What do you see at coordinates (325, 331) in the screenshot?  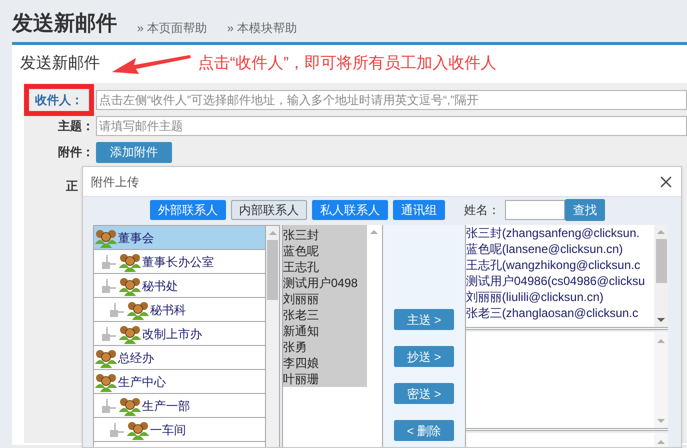 I see `contact-name: 新通知` at bounding box center [325, 331].